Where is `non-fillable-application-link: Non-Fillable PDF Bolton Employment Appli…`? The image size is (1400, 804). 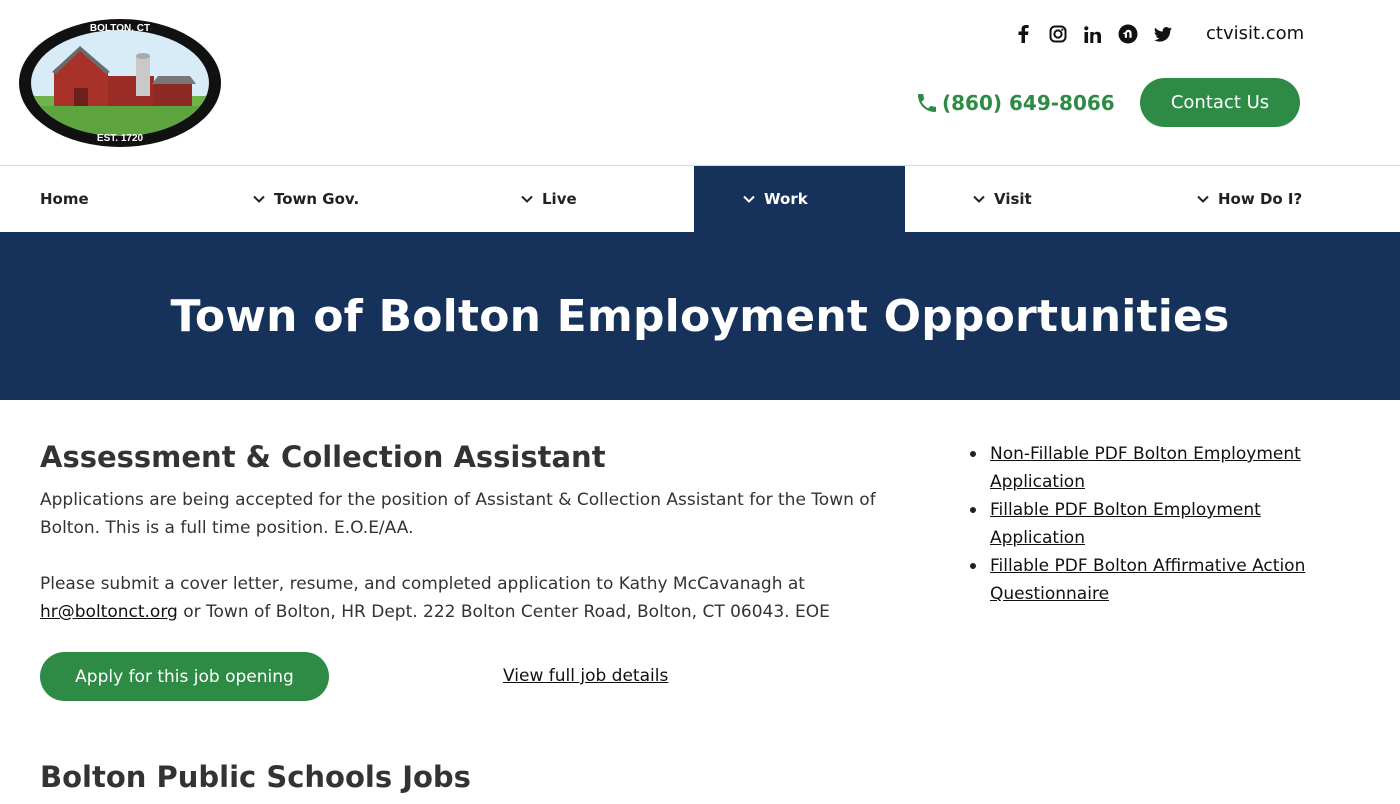 non-fillable-application-link: Non-Fillable PDF Bolton Employment Appli… is located at coordinates (1145, 468).